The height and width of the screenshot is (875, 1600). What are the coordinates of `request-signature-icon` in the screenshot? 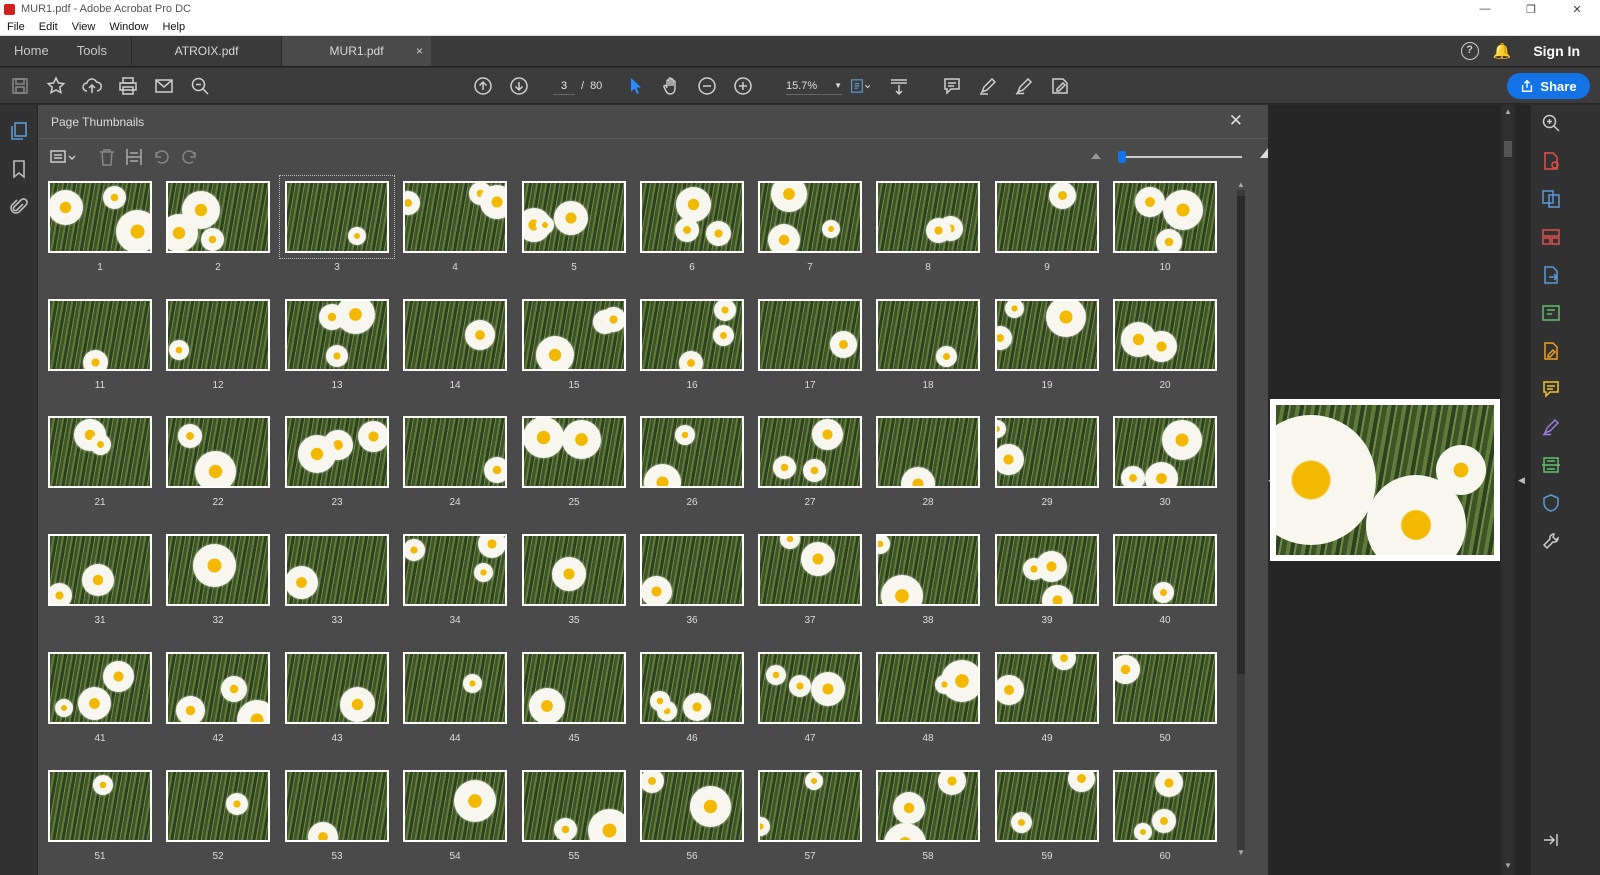 It's located at (1551, 427).